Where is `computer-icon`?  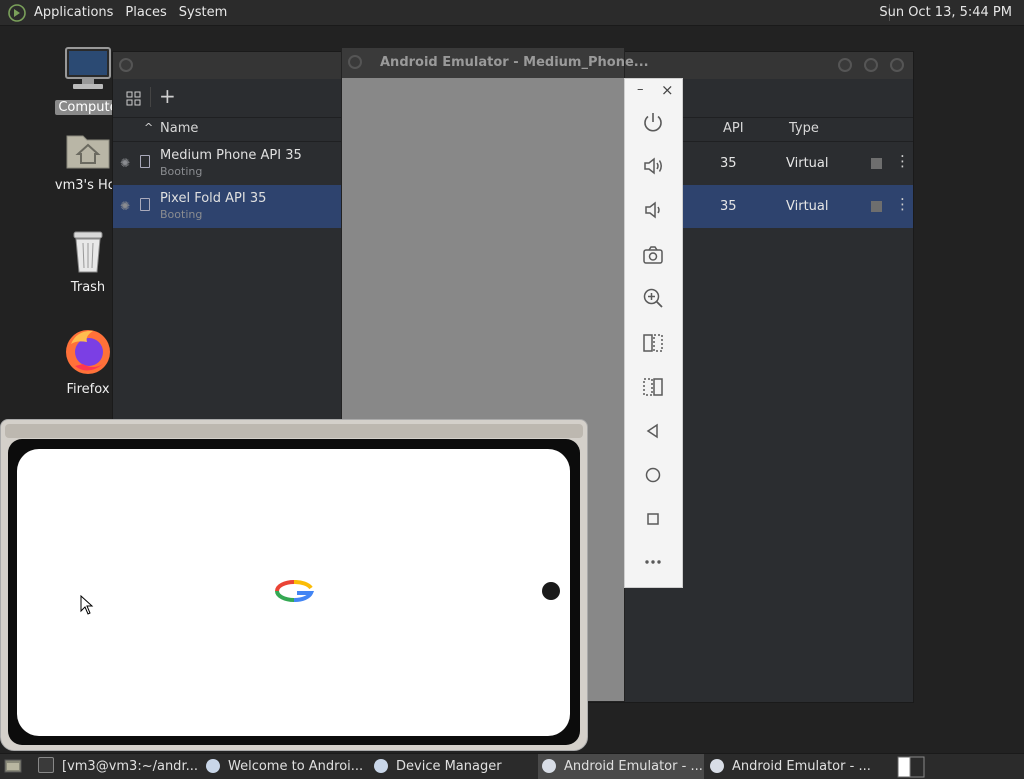 computer-icon is located at coordinates (88, 68).